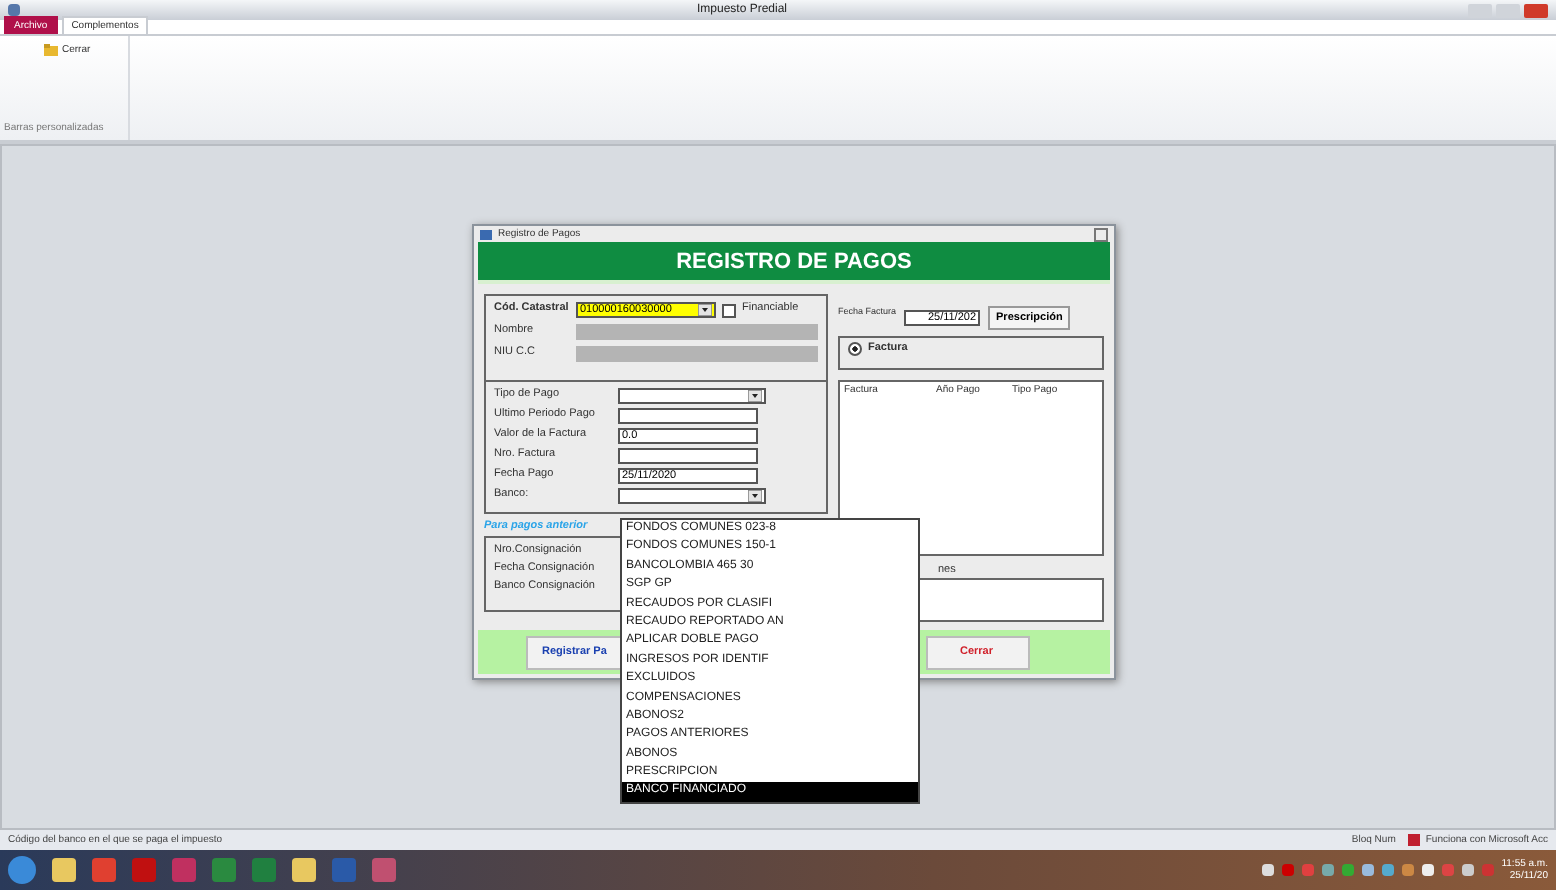  What do you see at coordinates (794, 263) in the screenshot?
I see `form-header: REGISTRO DE PAGOS` at bounding box center [794, 263].